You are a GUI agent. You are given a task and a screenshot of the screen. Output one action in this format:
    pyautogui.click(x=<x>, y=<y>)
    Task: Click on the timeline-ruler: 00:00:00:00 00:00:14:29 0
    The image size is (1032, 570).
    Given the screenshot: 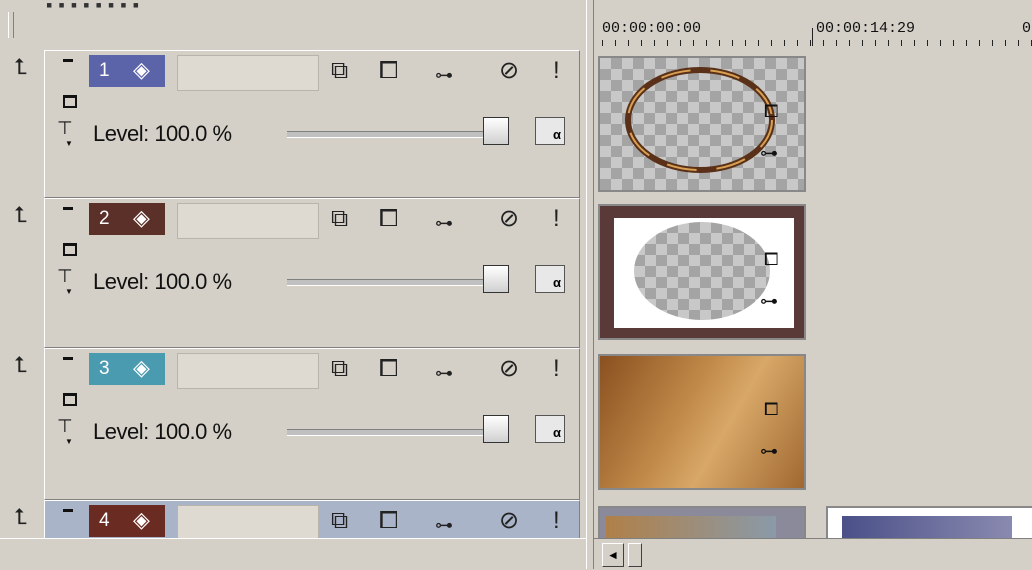 What is the action you would take?
    pyautogui.click(x=813, y=25)
    